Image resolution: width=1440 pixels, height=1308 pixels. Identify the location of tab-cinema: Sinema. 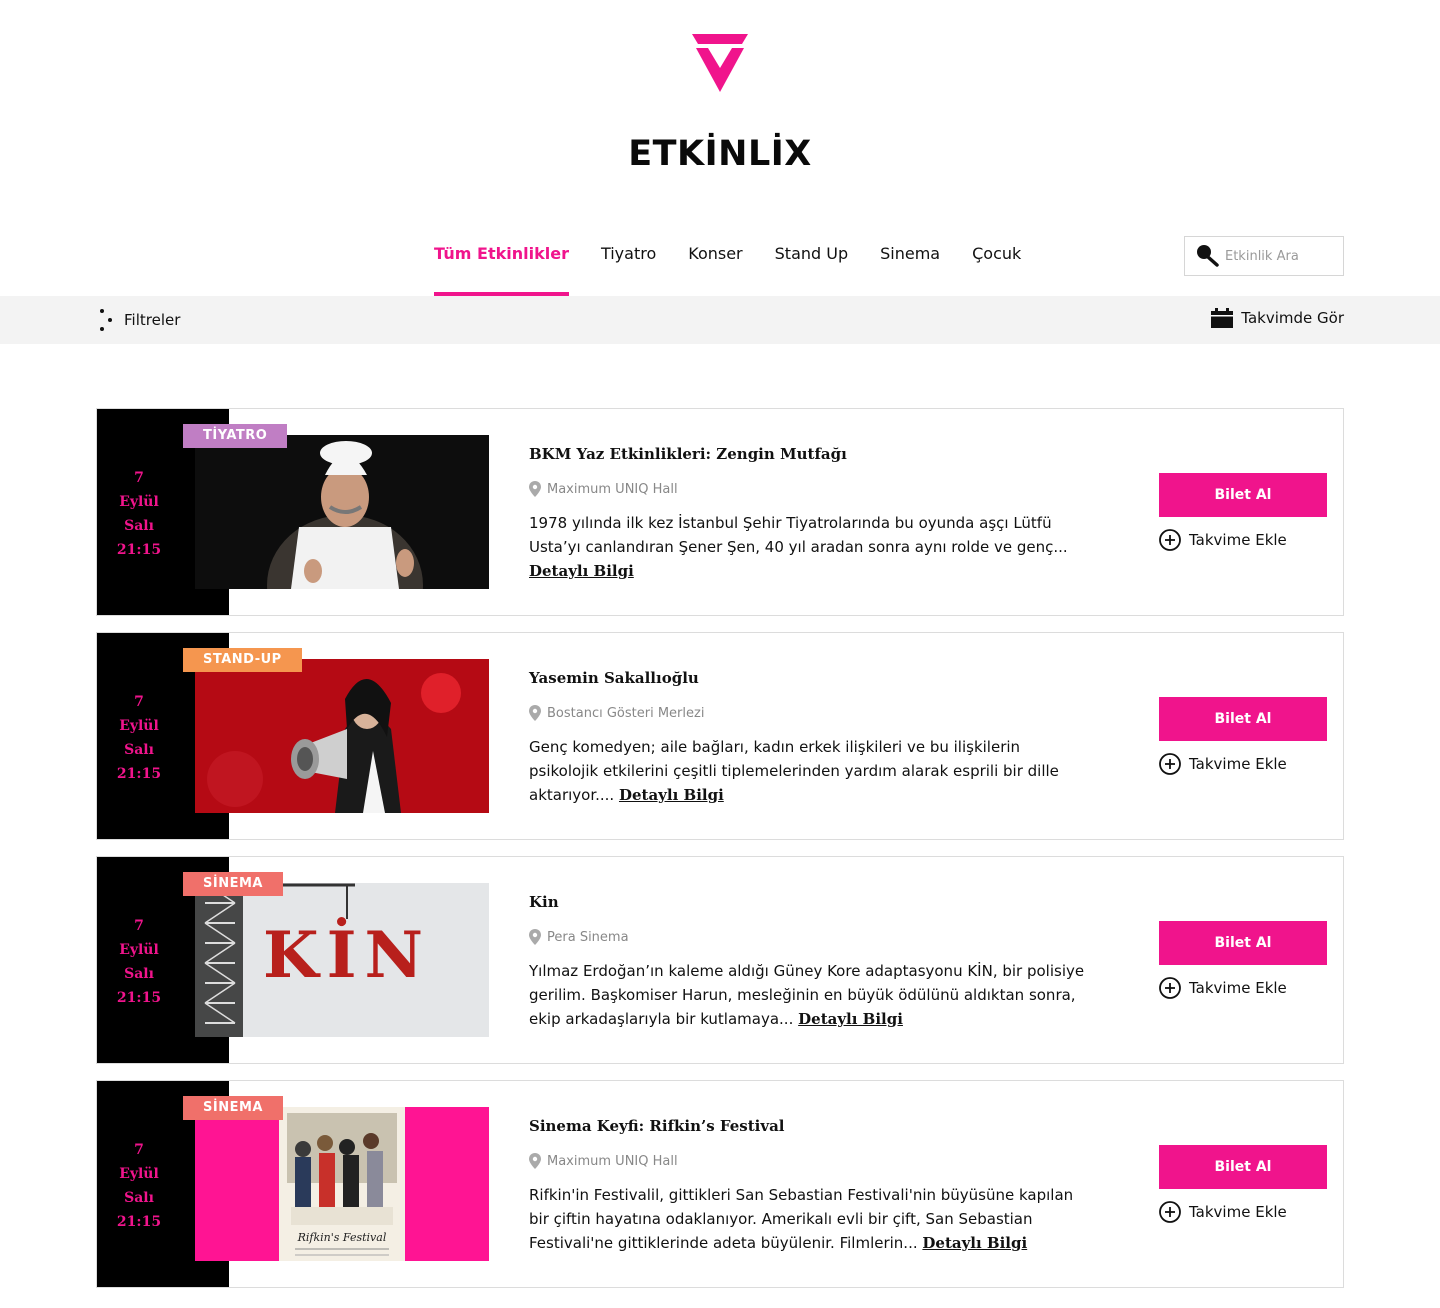
(910, 269).